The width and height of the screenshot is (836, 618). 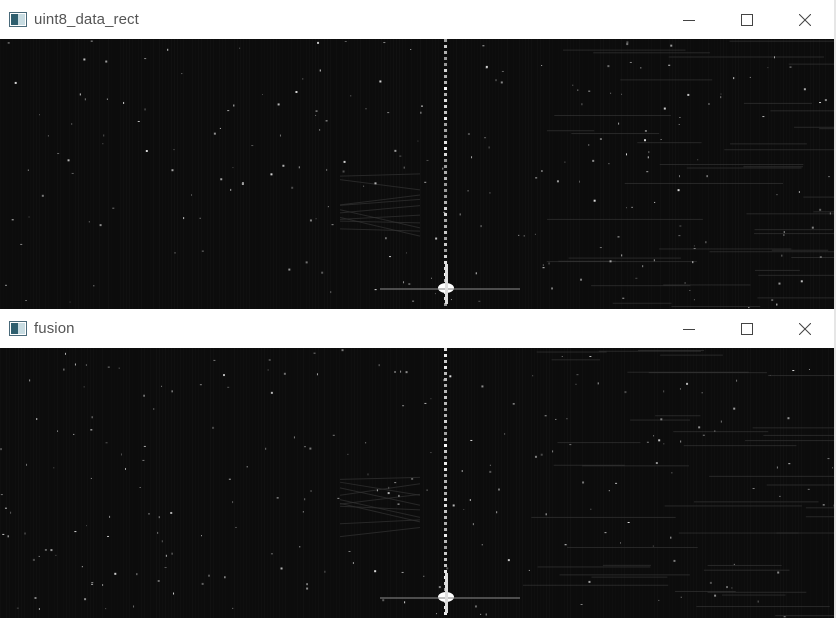 What do you see at coordinates (54, 328) in the screenshot?
I see `window-title: fusion` at bounding box center [54, 328].